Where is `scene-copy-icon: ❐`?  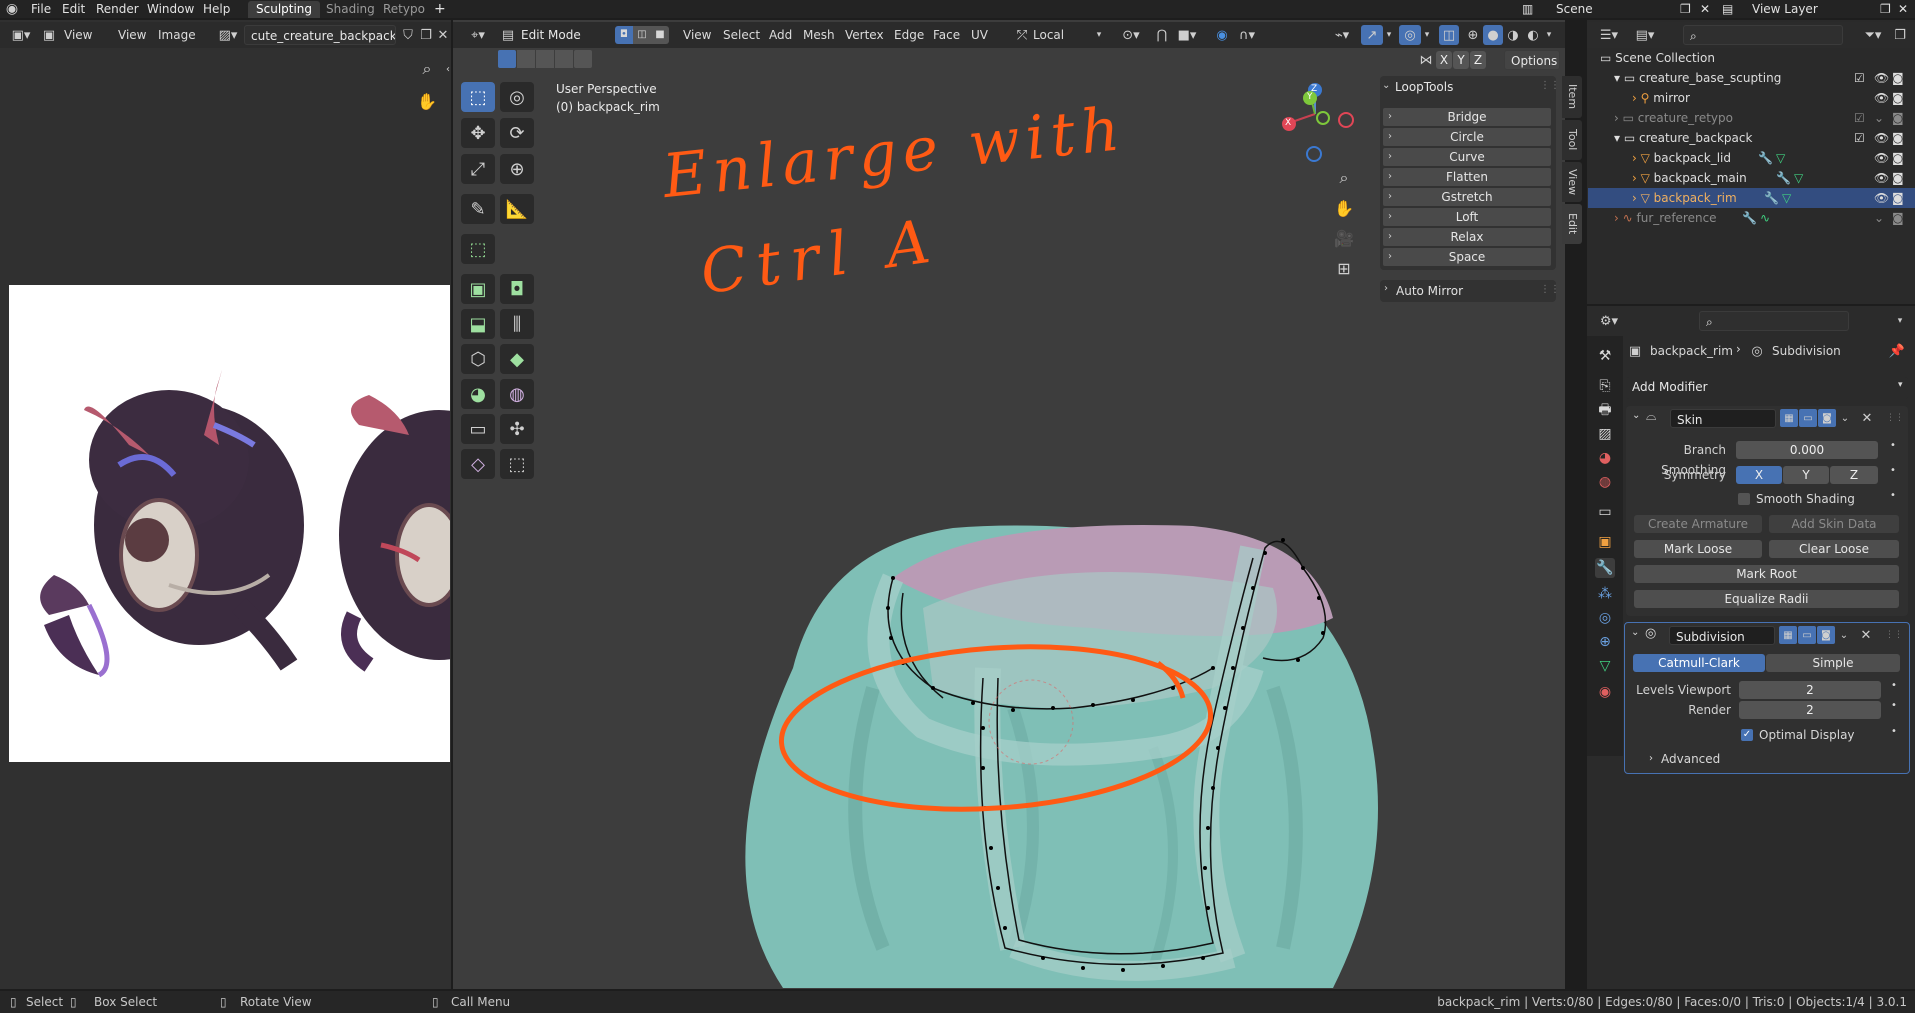
scene-copy-icon: ❐ is located at coordinates (1685, 9).